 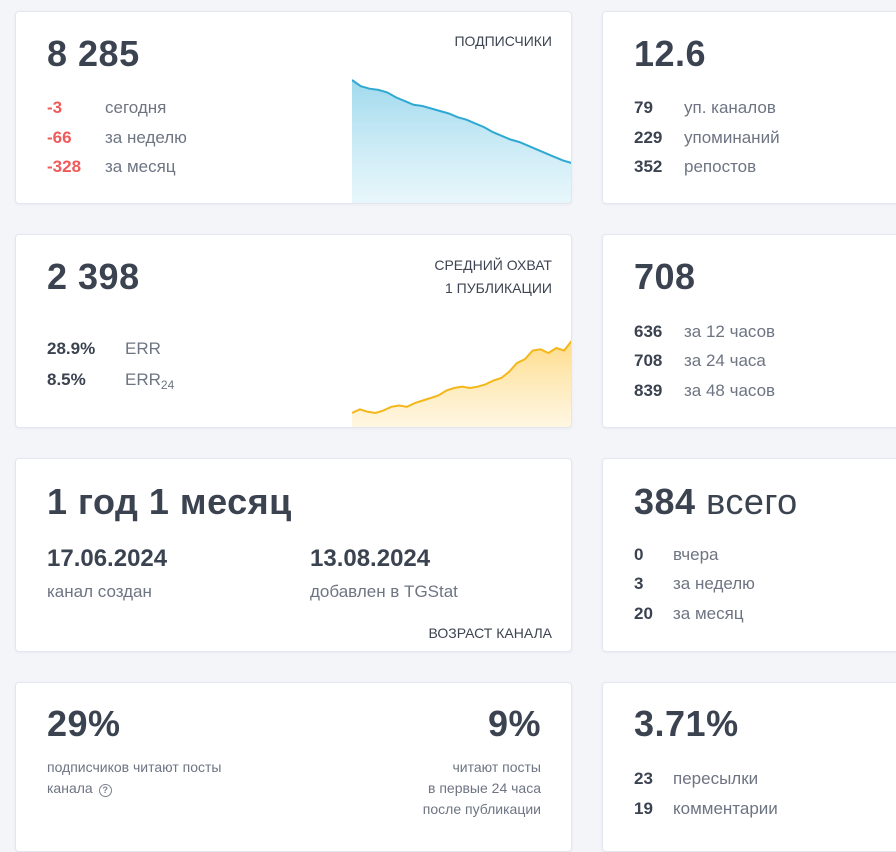 What do you see at coordinates (648, 390) in the screenshot?
I see `views-48h-value: 839` at bounding box center [648, 390].